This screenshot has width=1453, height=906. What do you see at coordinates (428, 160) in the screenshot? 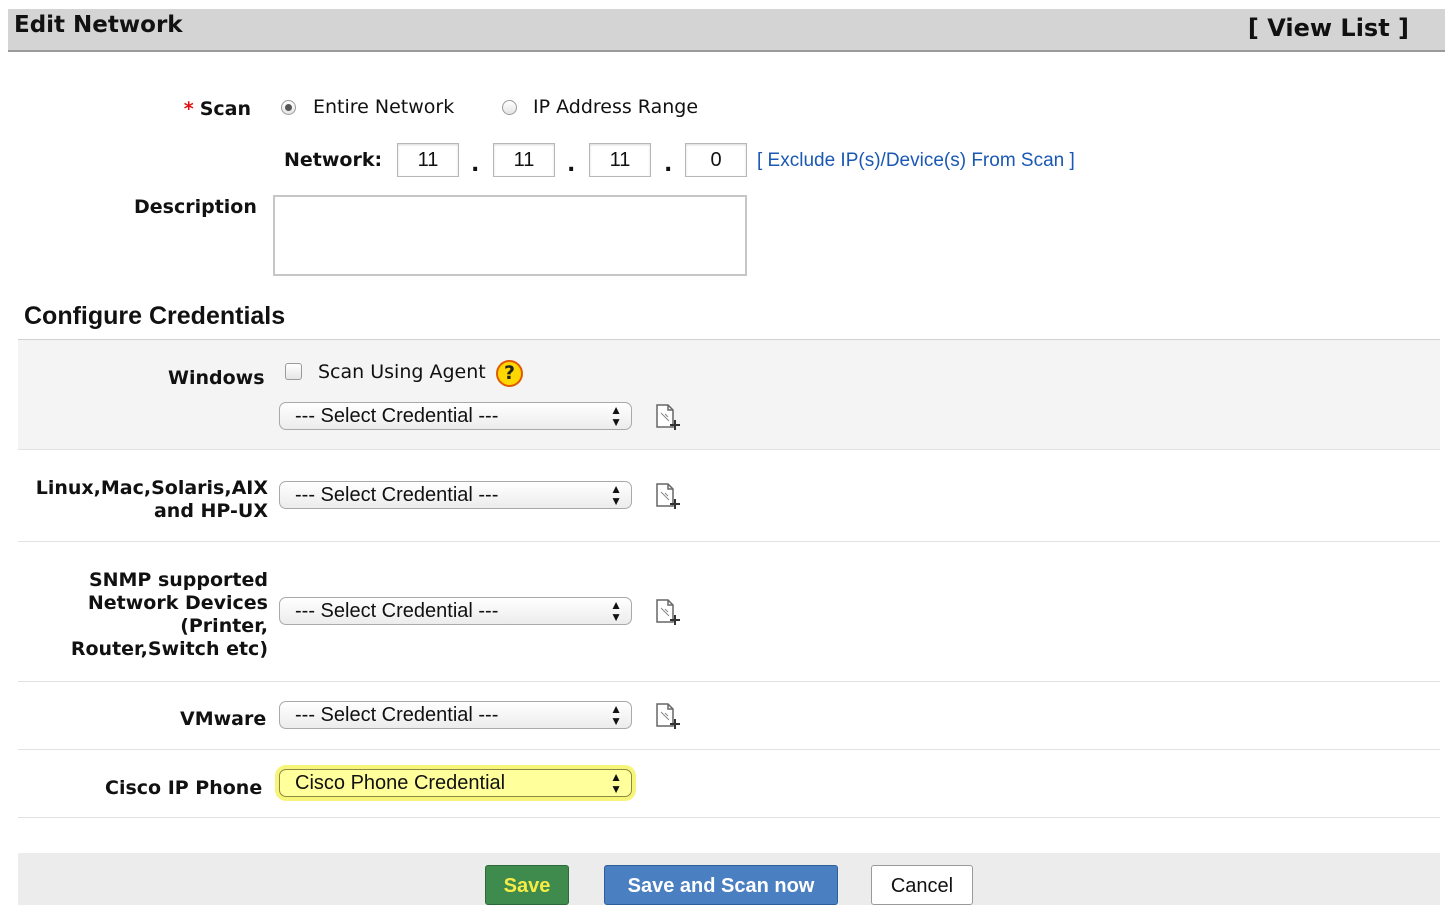
I see `ip-octet-1: 11` at bounding box center [428, 160].